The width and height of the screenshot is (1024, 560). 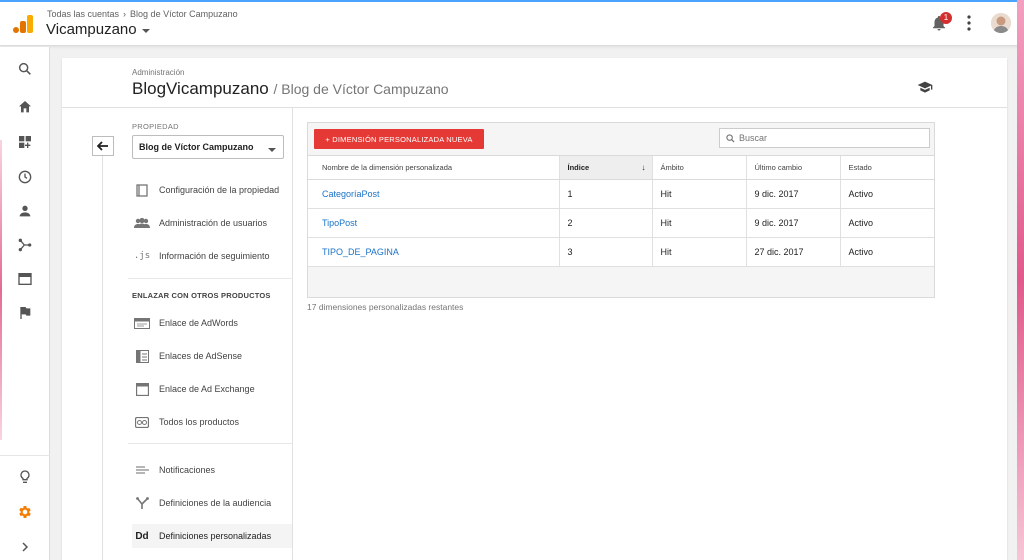 I want to click on custom-definitions-icon: Dd, so click(x=142, y=536).